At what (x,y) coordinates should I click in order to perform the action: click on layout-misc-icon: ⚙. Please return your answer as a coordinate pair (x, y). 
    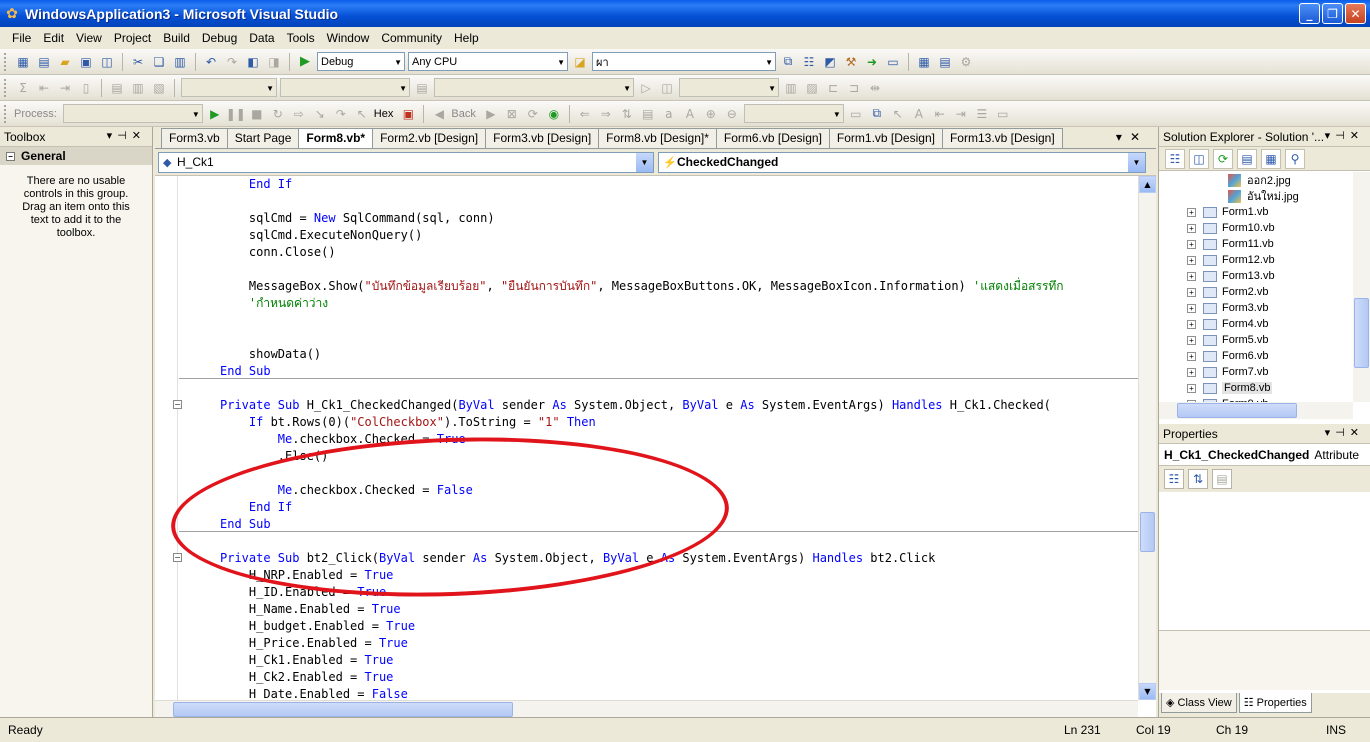
    Looking at the image, I should click on (966, 62).